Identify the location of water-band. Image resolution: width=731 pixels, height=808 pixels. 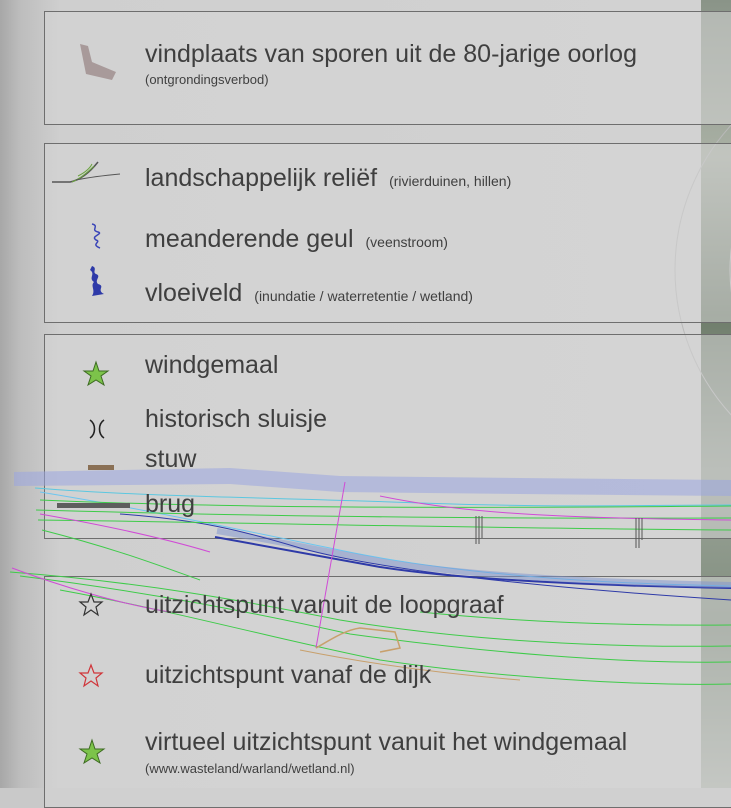
(372, 482).